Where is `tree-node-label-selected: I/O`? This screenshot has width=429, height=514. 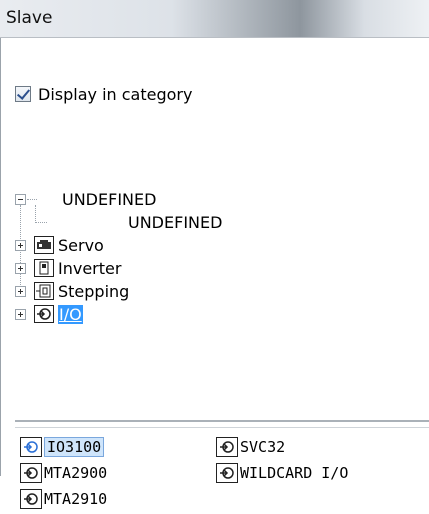 tree-node-label-selected: I/O is located at coordinates (70, 314).